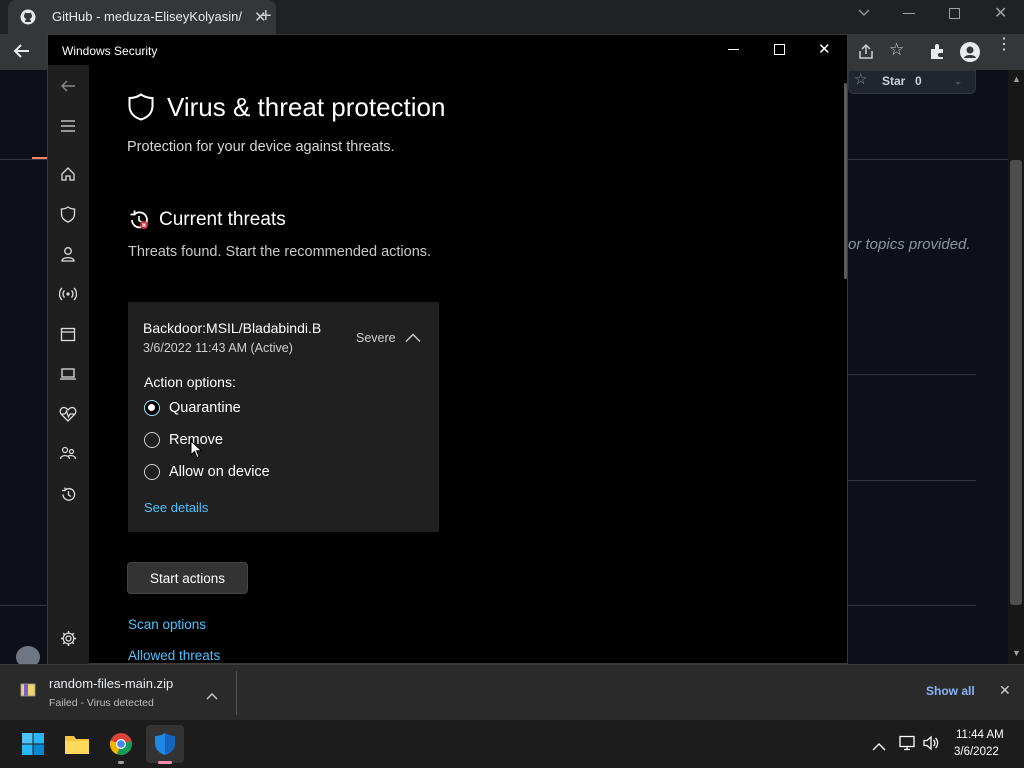 Image resolution: width=1024 pixels, height=768 pixels. I want to click on windows-security-taskbar-icon, so click(165, 744).